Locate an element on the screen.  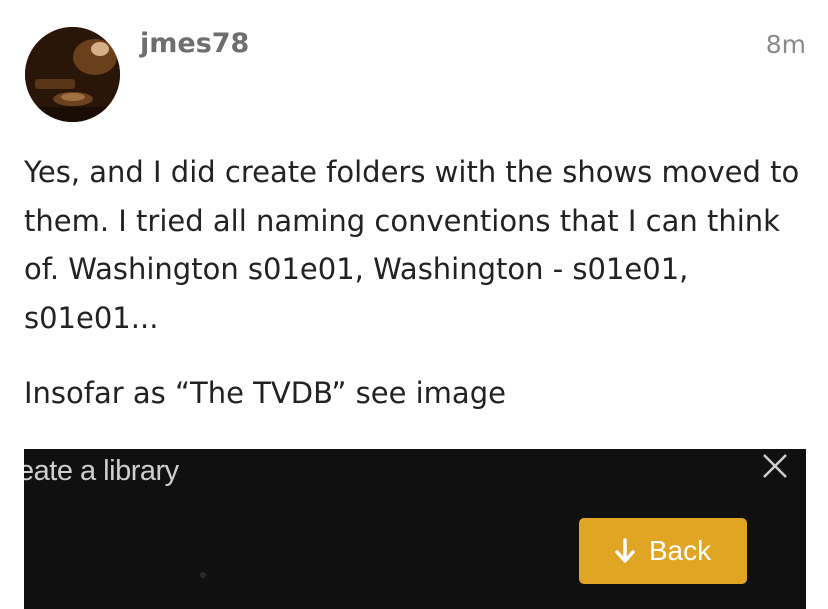
back-button: Back is located at coordinates (663, 551).